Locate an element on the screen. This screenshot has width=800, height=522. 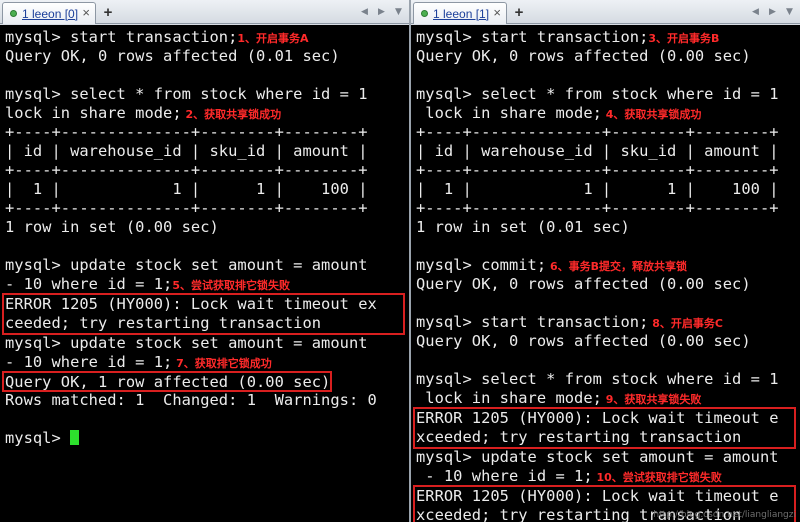
terminal-line: ceeded; try restarting transaction is located at coordinates (204, 323).